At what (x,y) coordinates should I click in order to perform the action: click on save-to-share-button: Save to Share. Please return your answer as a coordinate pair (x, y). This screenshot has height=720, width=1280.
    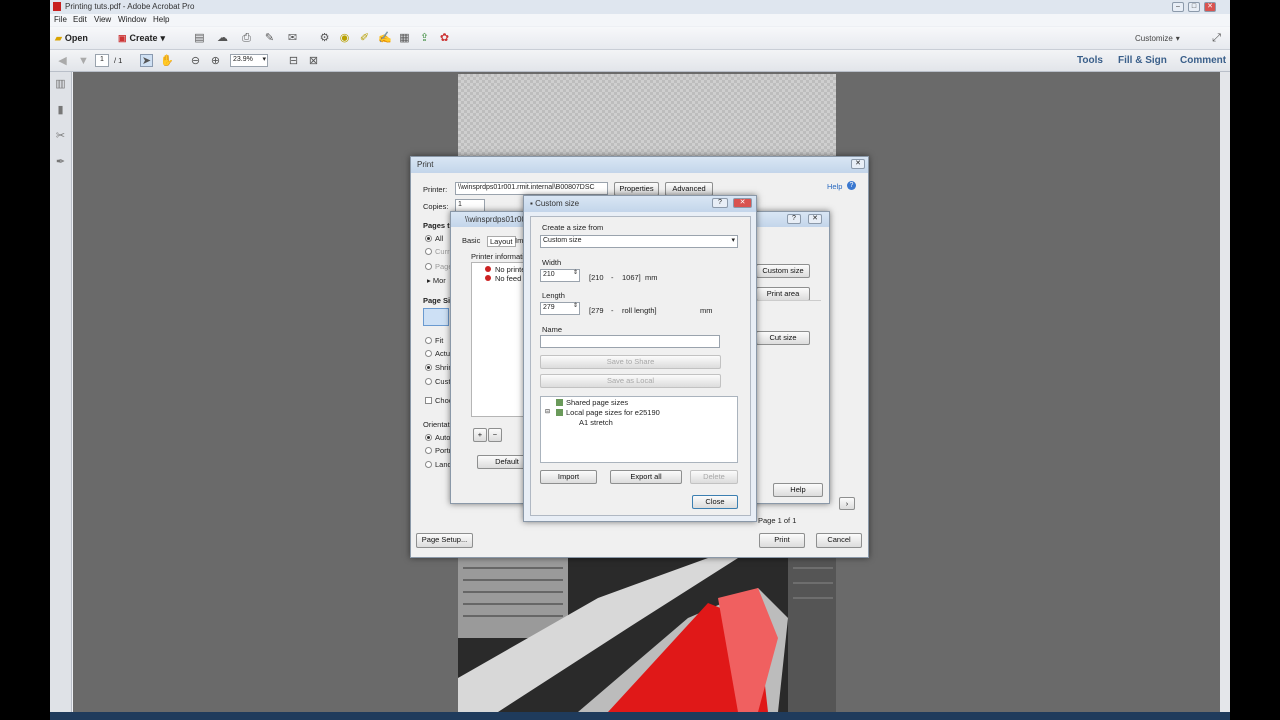
    Looking at the image, I should click on (630, 362).